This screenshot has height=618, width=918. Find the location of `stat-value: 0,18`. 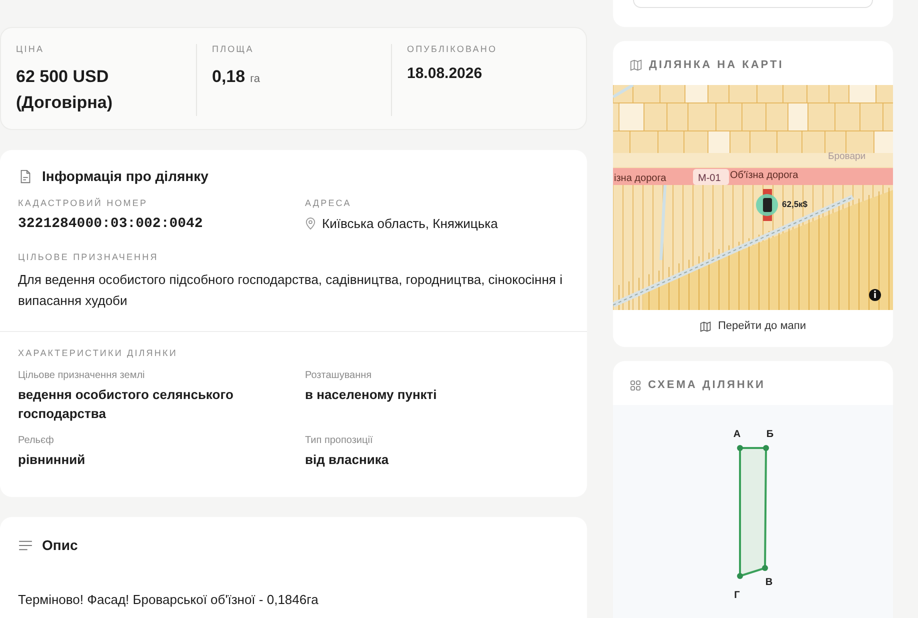

stat-value: 0,18 is located at coordinates (229, 77).